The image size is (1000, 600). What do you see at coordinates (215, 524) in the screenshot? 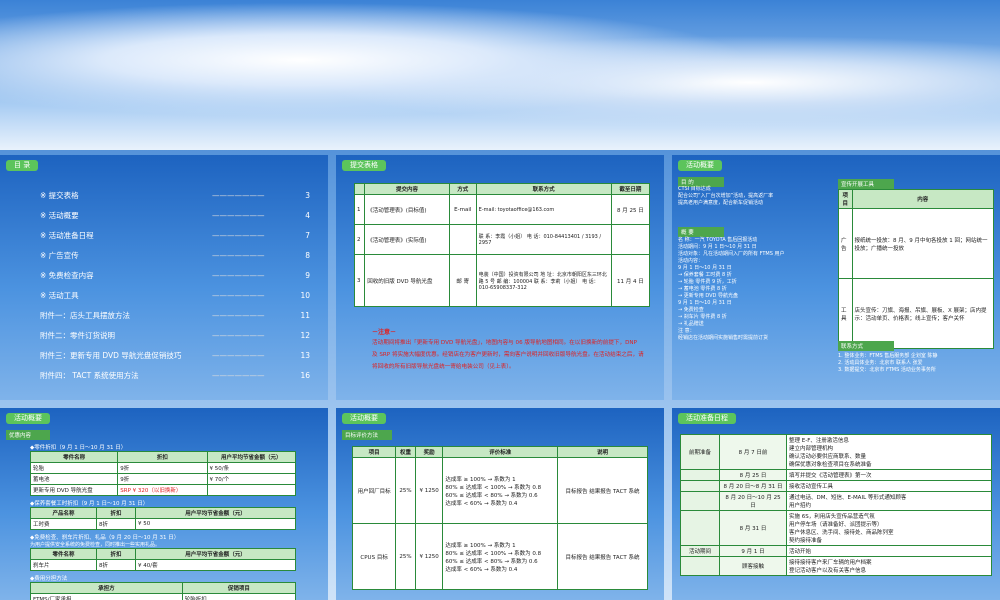
I see `cell: ¥ 50` at bounding box center [215, 524].